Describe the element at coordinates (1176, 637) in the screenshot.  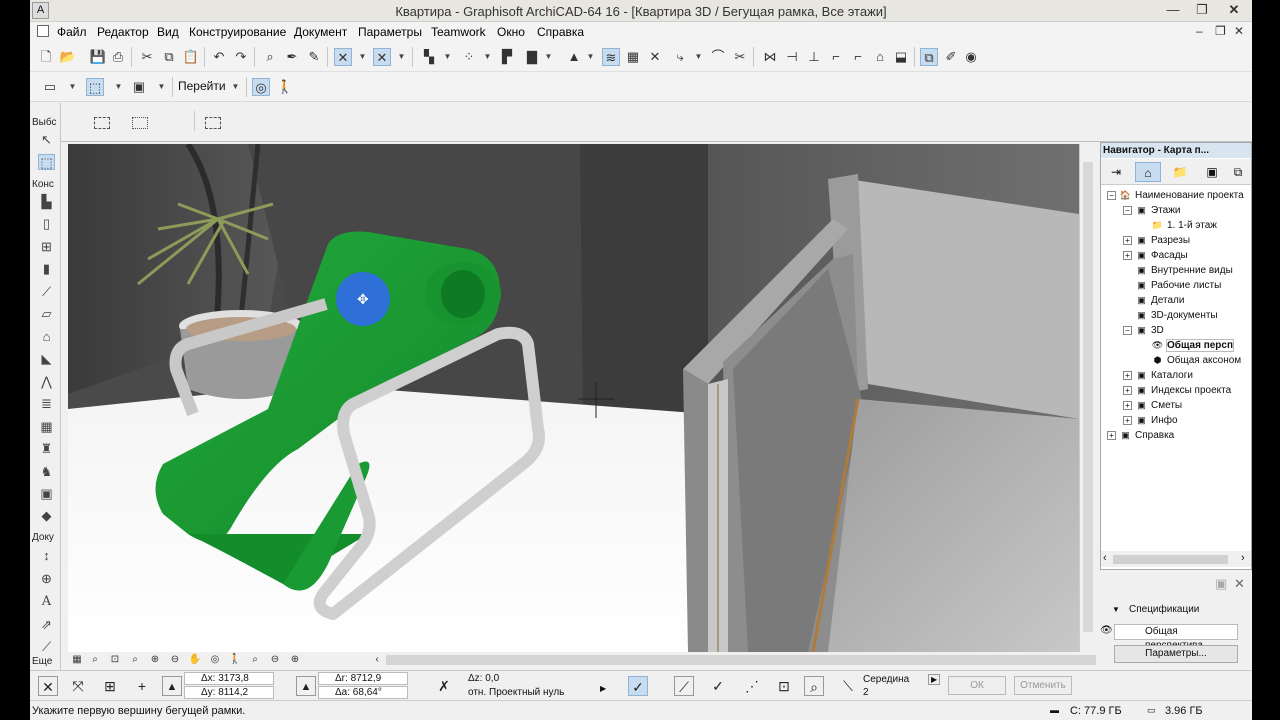
I see `view-name-field: Общая перспектива` at that location.